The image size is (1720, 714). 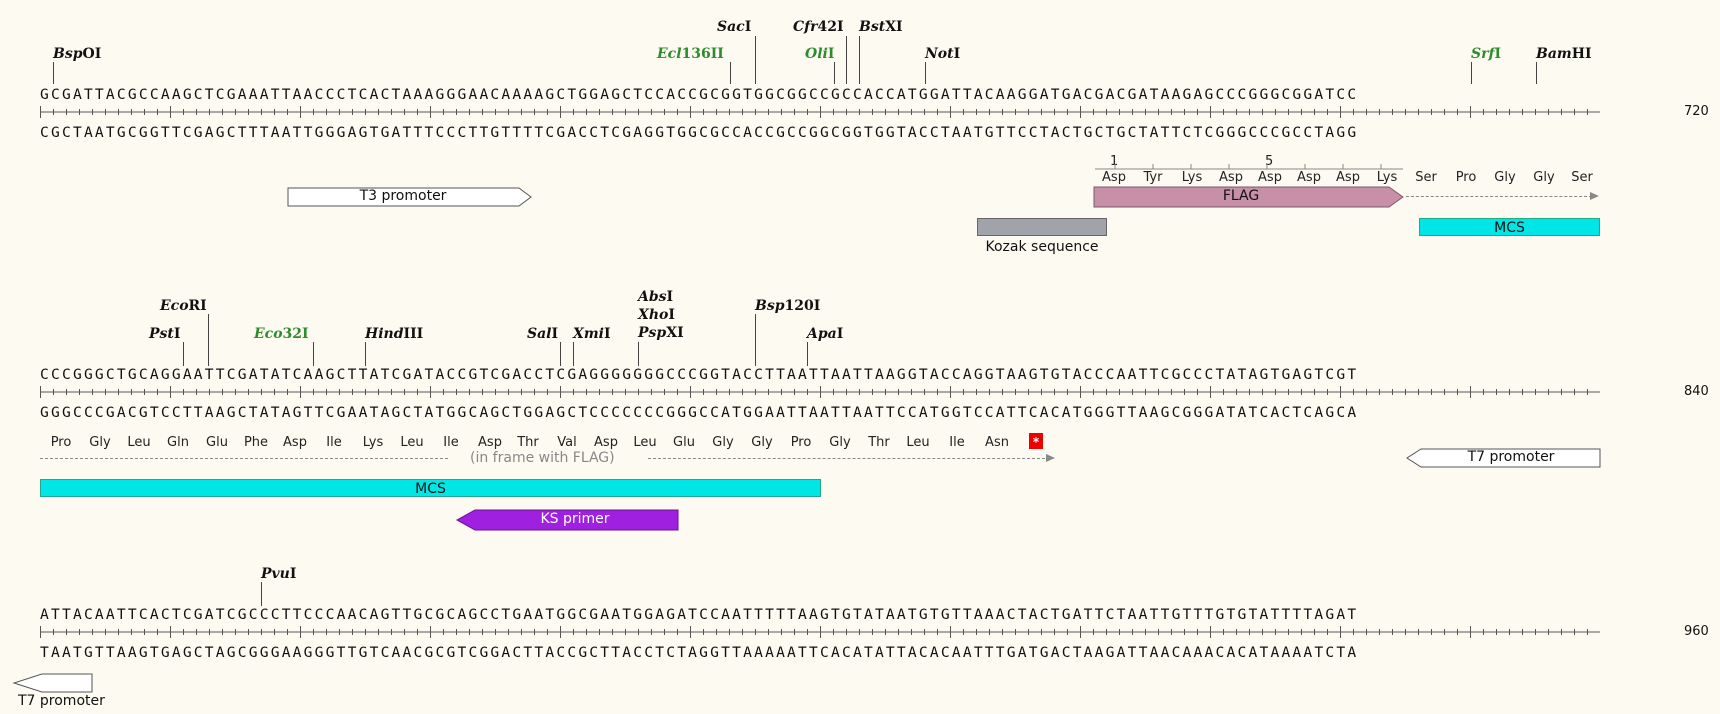 What do you see at coordinates (872, 27) in the screenshot?
I see `site-prefix: Bst` at bounding box center [872, 27].